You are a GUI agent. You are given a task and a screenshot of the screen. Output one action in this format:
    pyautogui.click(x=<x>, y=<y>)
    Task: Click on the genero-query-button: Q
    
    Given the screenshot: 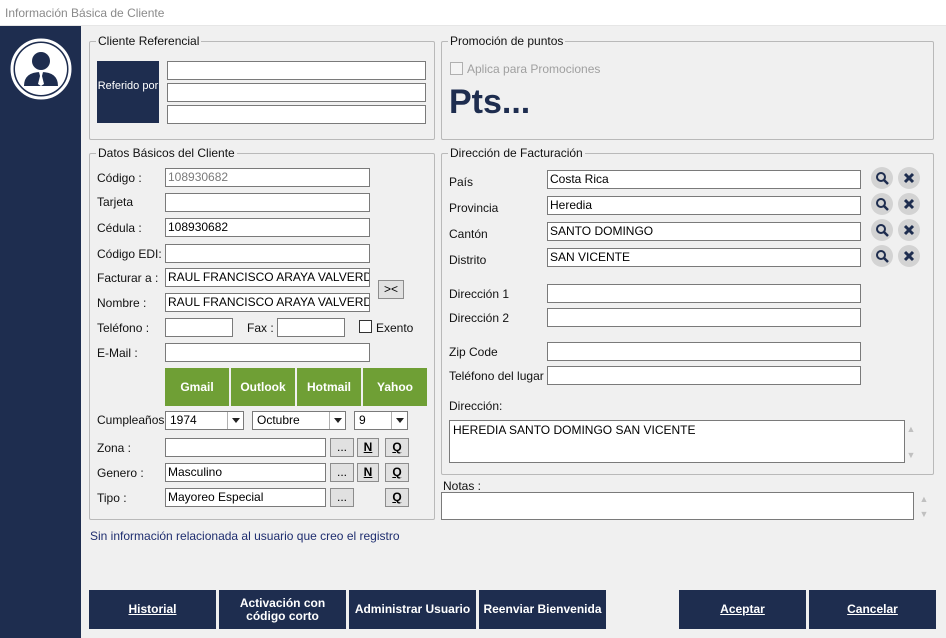 What is the action you would take?
    pyautogui.click(x=397, y=472)
    